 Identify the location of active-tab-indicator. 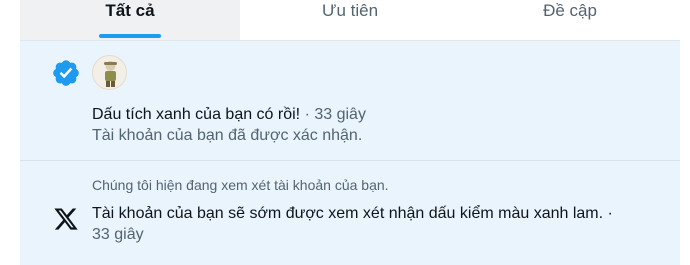
(130, 36).